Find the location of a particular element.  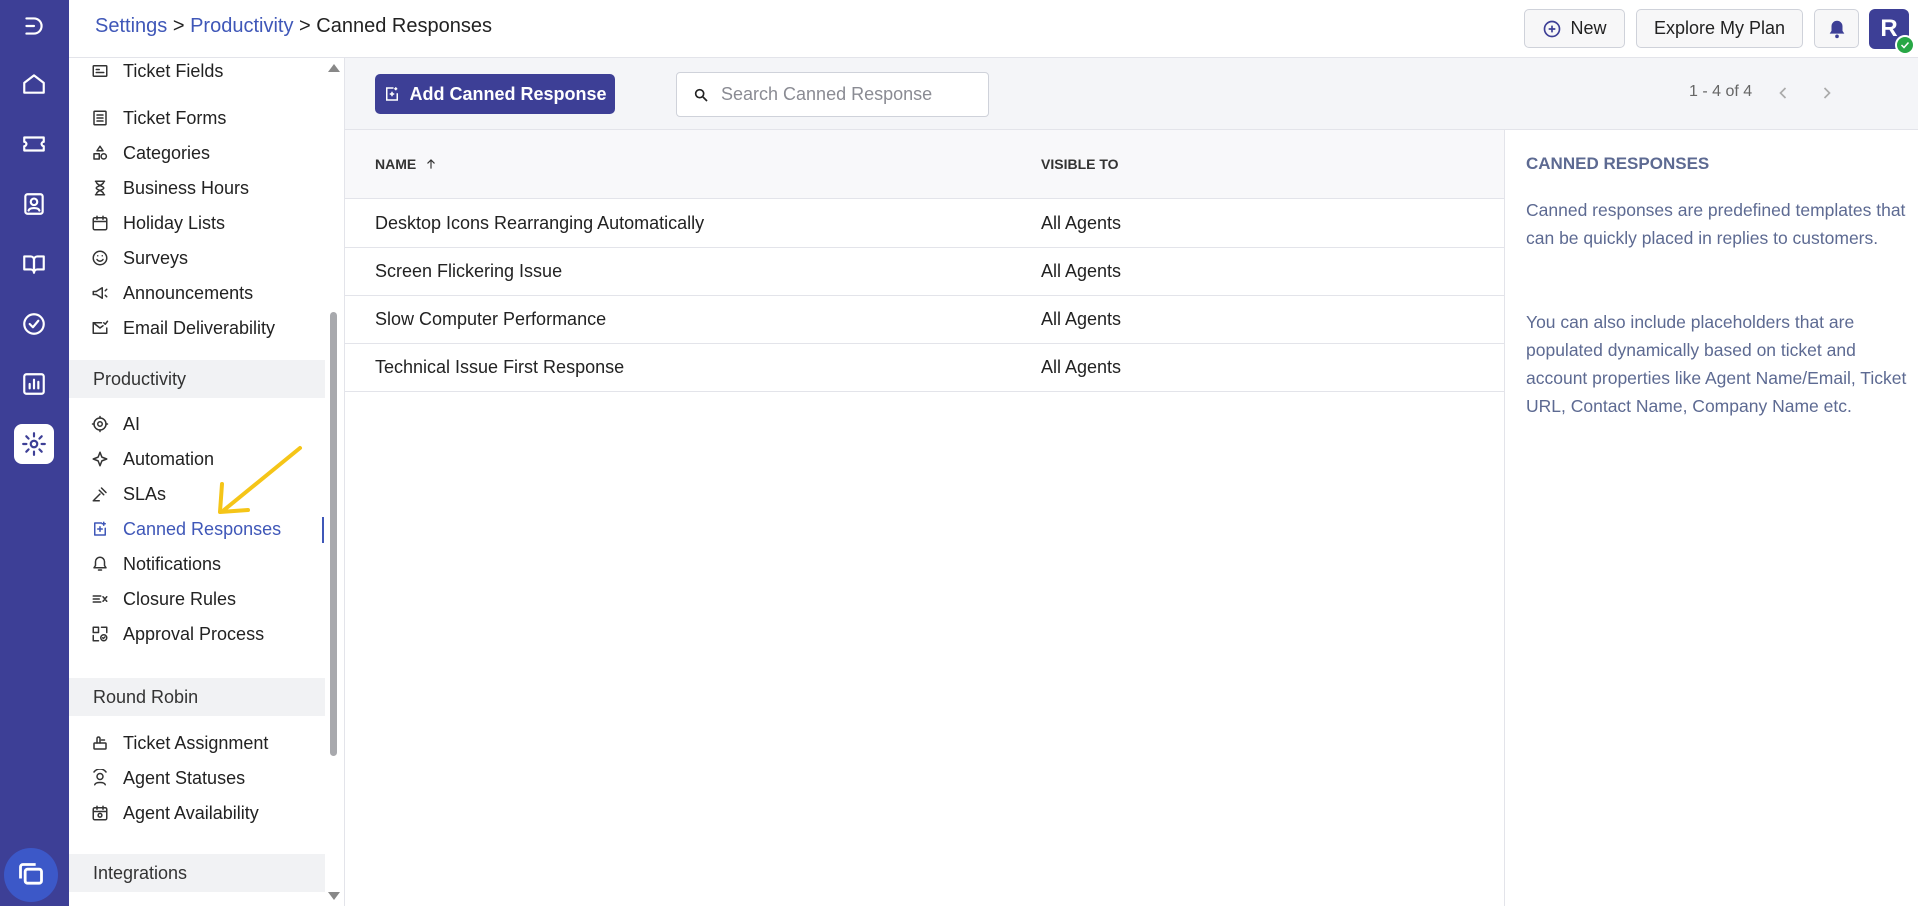

sidebar-item-surveys: Surveys is located at coordinates (139, 258).